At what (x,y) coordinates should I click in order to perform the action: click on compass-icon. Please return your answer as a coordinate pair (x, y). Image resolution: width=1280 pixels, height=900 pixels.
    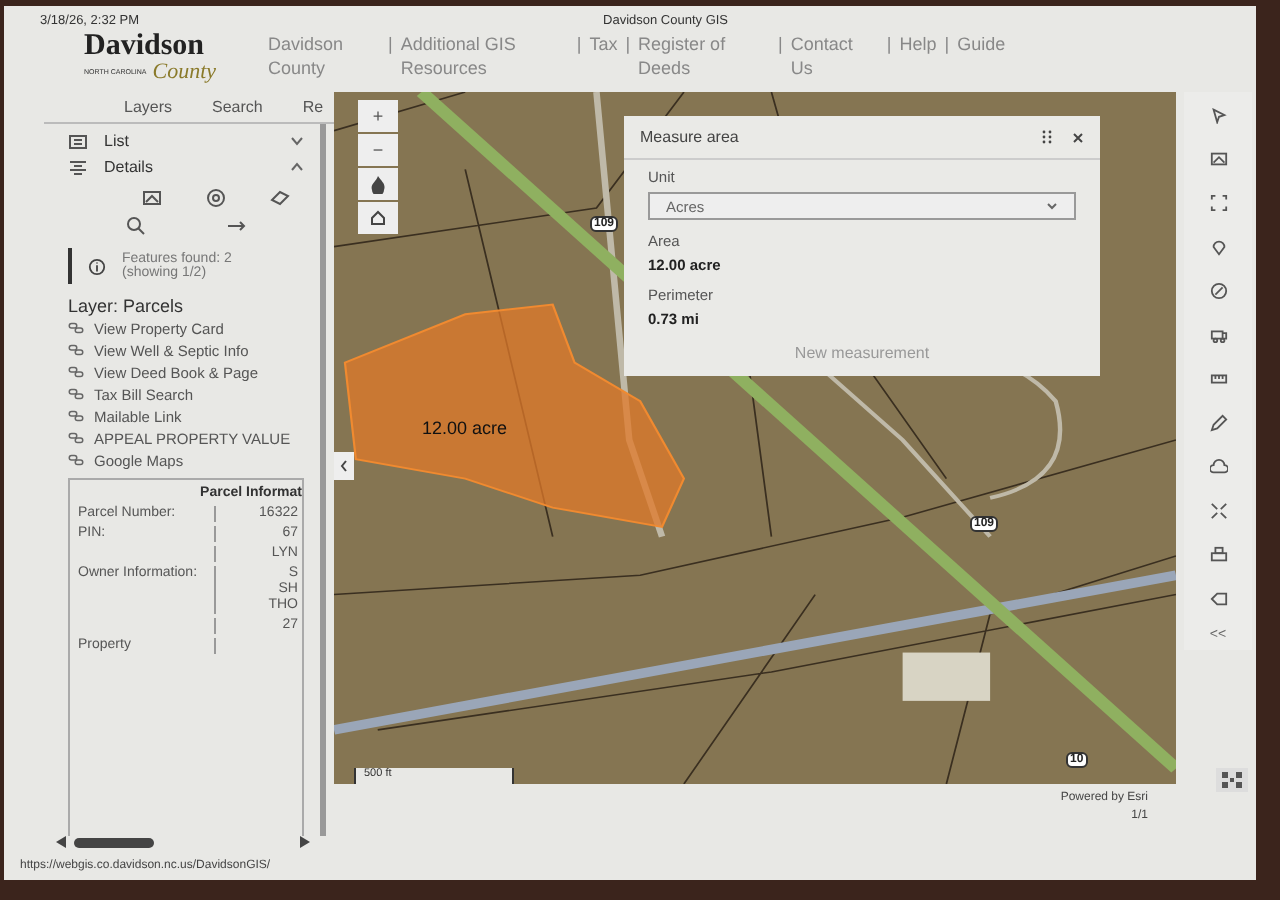
    Looking at the image, I should click on (1218, 290).